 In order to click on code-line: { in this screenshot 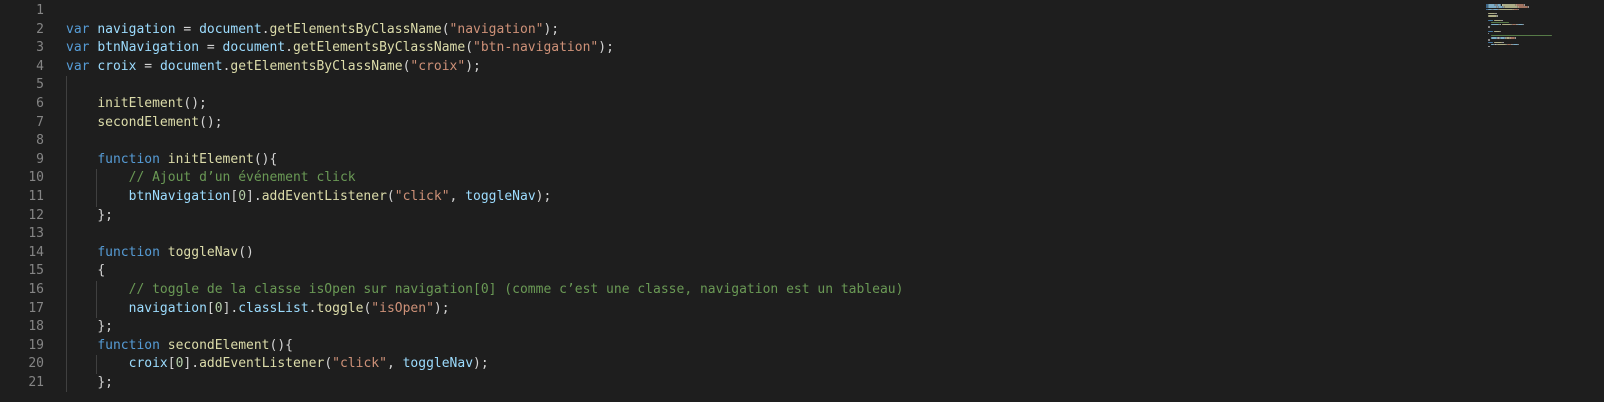, I will do `click(775, 271)`.